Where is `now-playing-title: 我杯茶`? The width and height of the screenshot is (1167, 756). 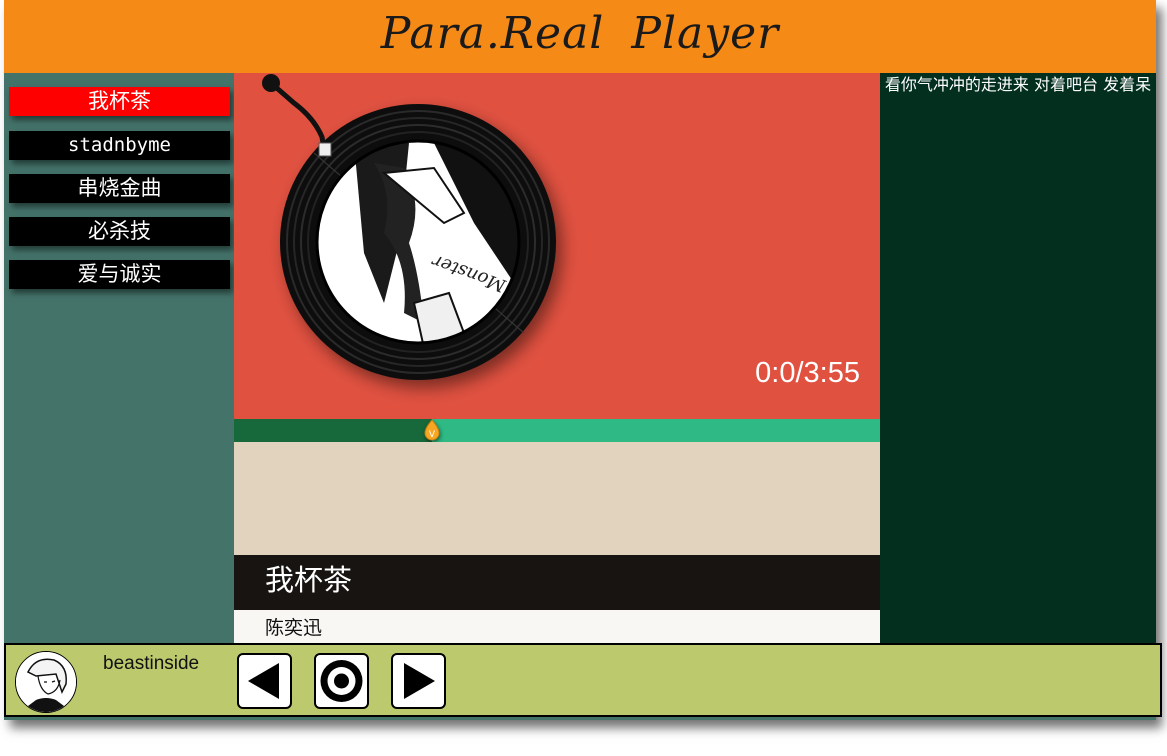
now-playing-title: 我杯茶 is located at coordinates (309, 580).